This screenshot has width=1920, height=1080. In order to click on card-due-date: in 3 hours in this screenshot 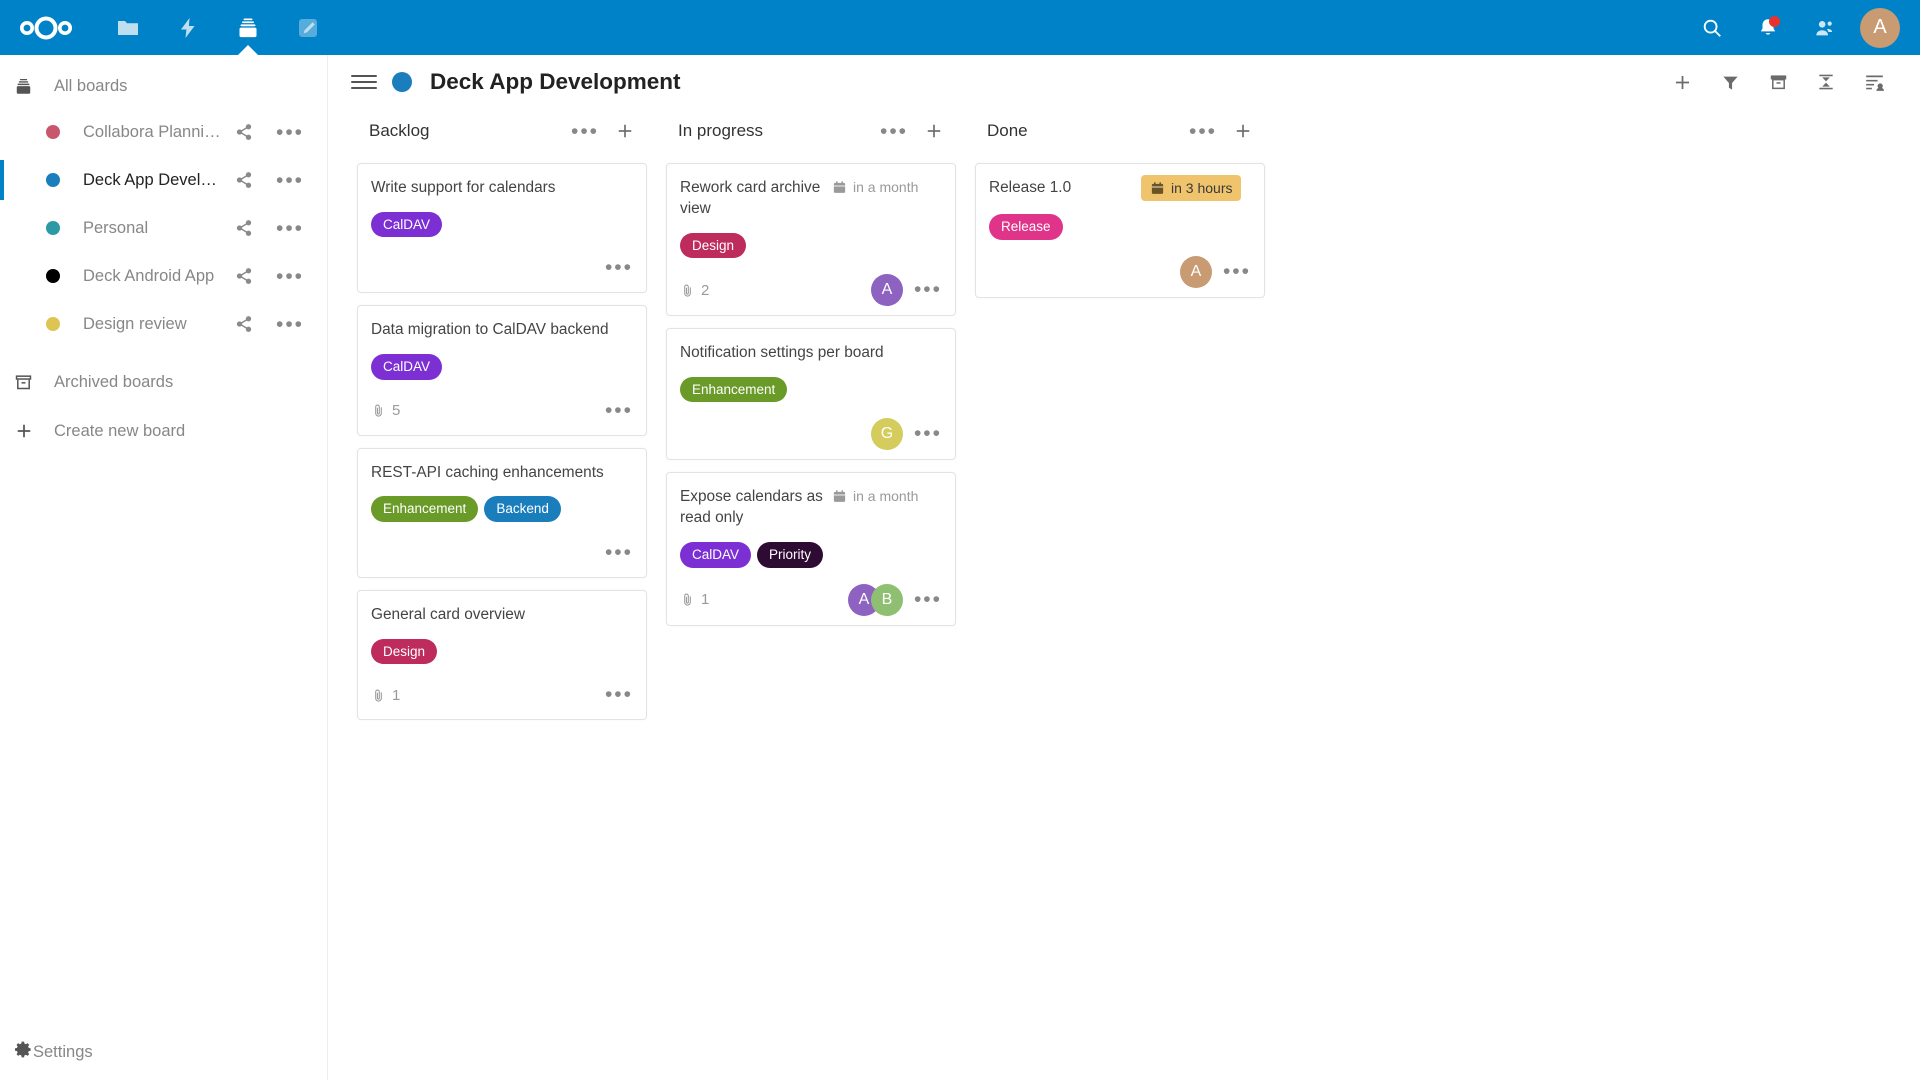, I will do `click(1191, 188)`.